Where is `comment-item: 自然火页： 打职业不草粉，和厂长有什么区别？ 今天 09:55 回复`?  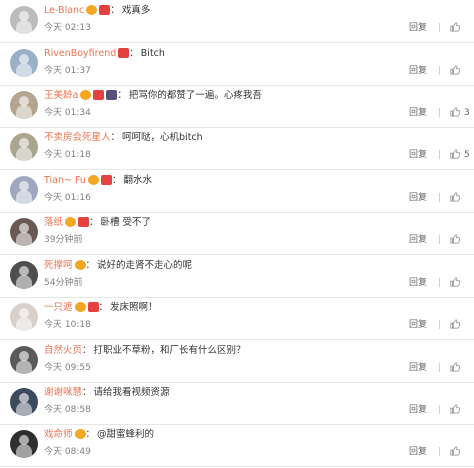
comment-item: 自然火页： 打职业不草粉，和厂长有什么区别？ 今天 09:55 回复 is located at coordinates (237, 361).